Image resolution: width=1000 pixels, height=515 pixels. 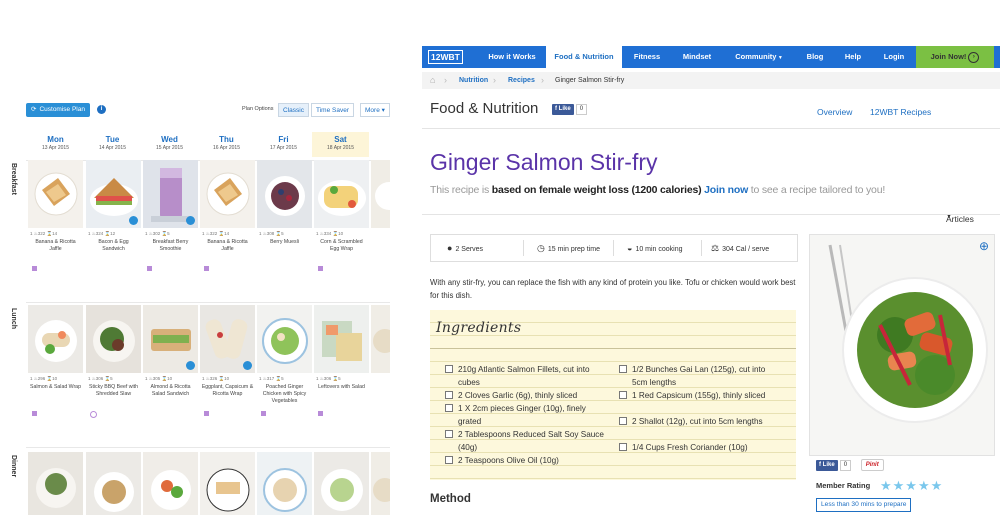 I want to click on nav-join-now: Join Now! ›, so click(x=955, y=57).